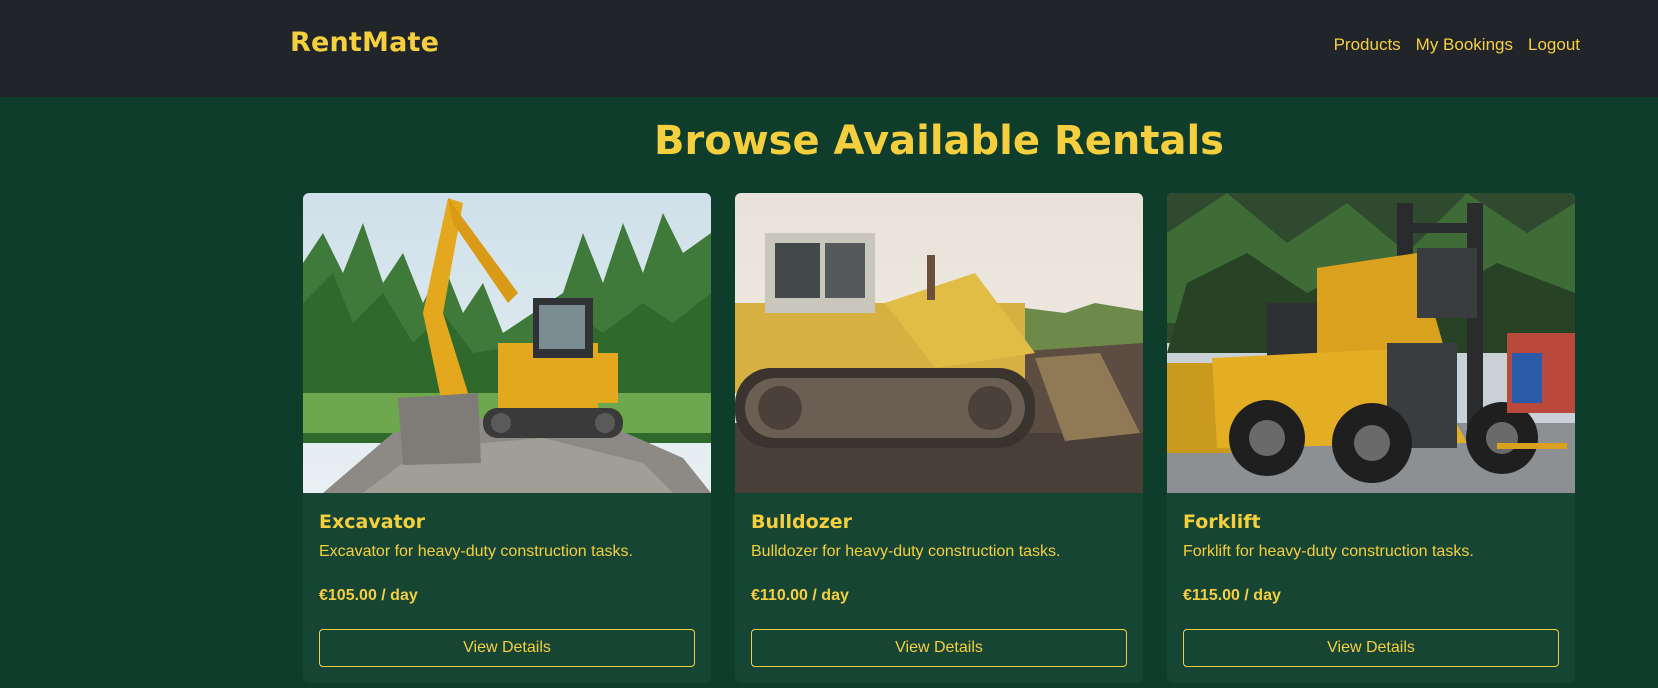 The image size is (1658, 688). I want to click on navbar: RentMate Products My Bookings Logout, so click(829, 48).